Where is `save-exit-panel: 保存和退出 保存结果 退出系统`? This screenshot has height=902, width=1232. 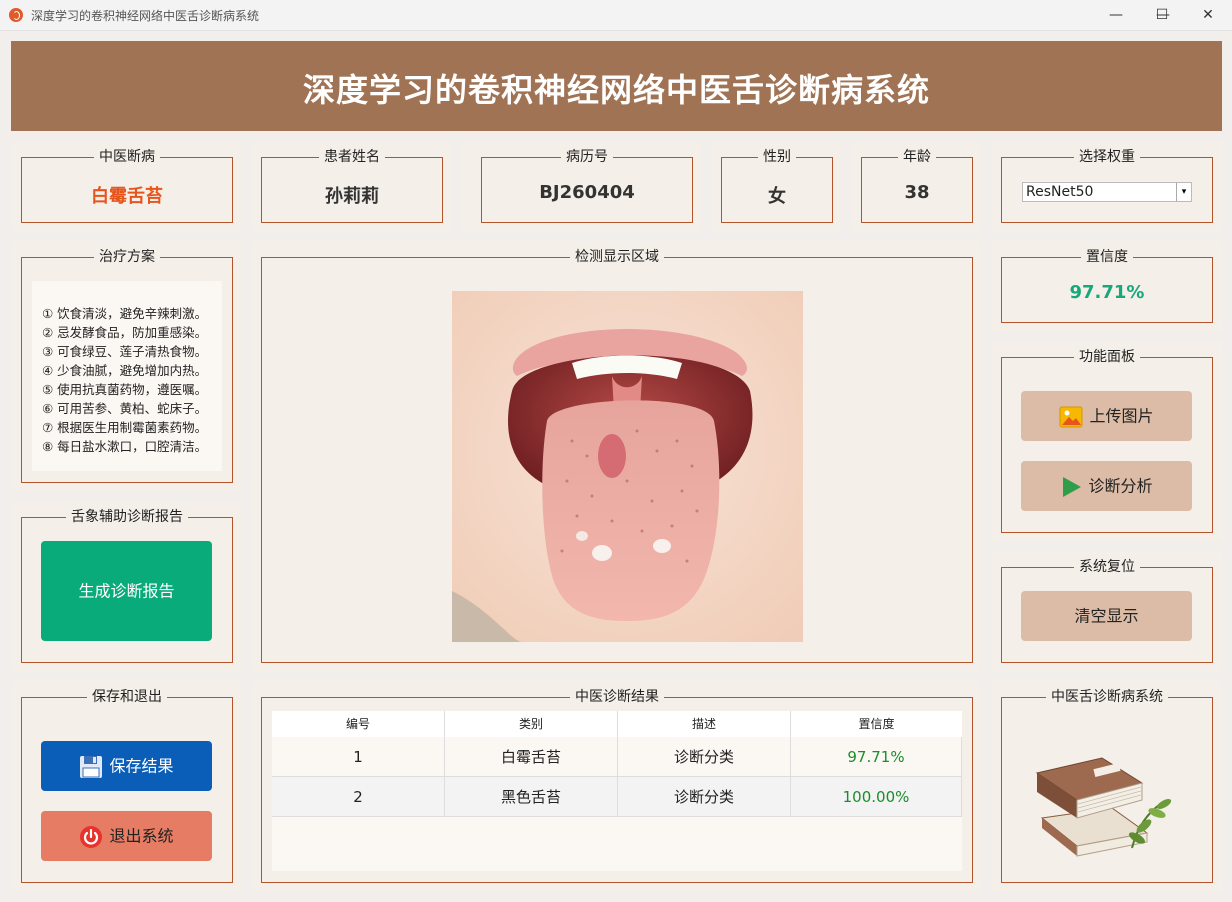 save-exit-panel: 保存和退出 保存结果 退出系统 is located at coordinates (126, 786).